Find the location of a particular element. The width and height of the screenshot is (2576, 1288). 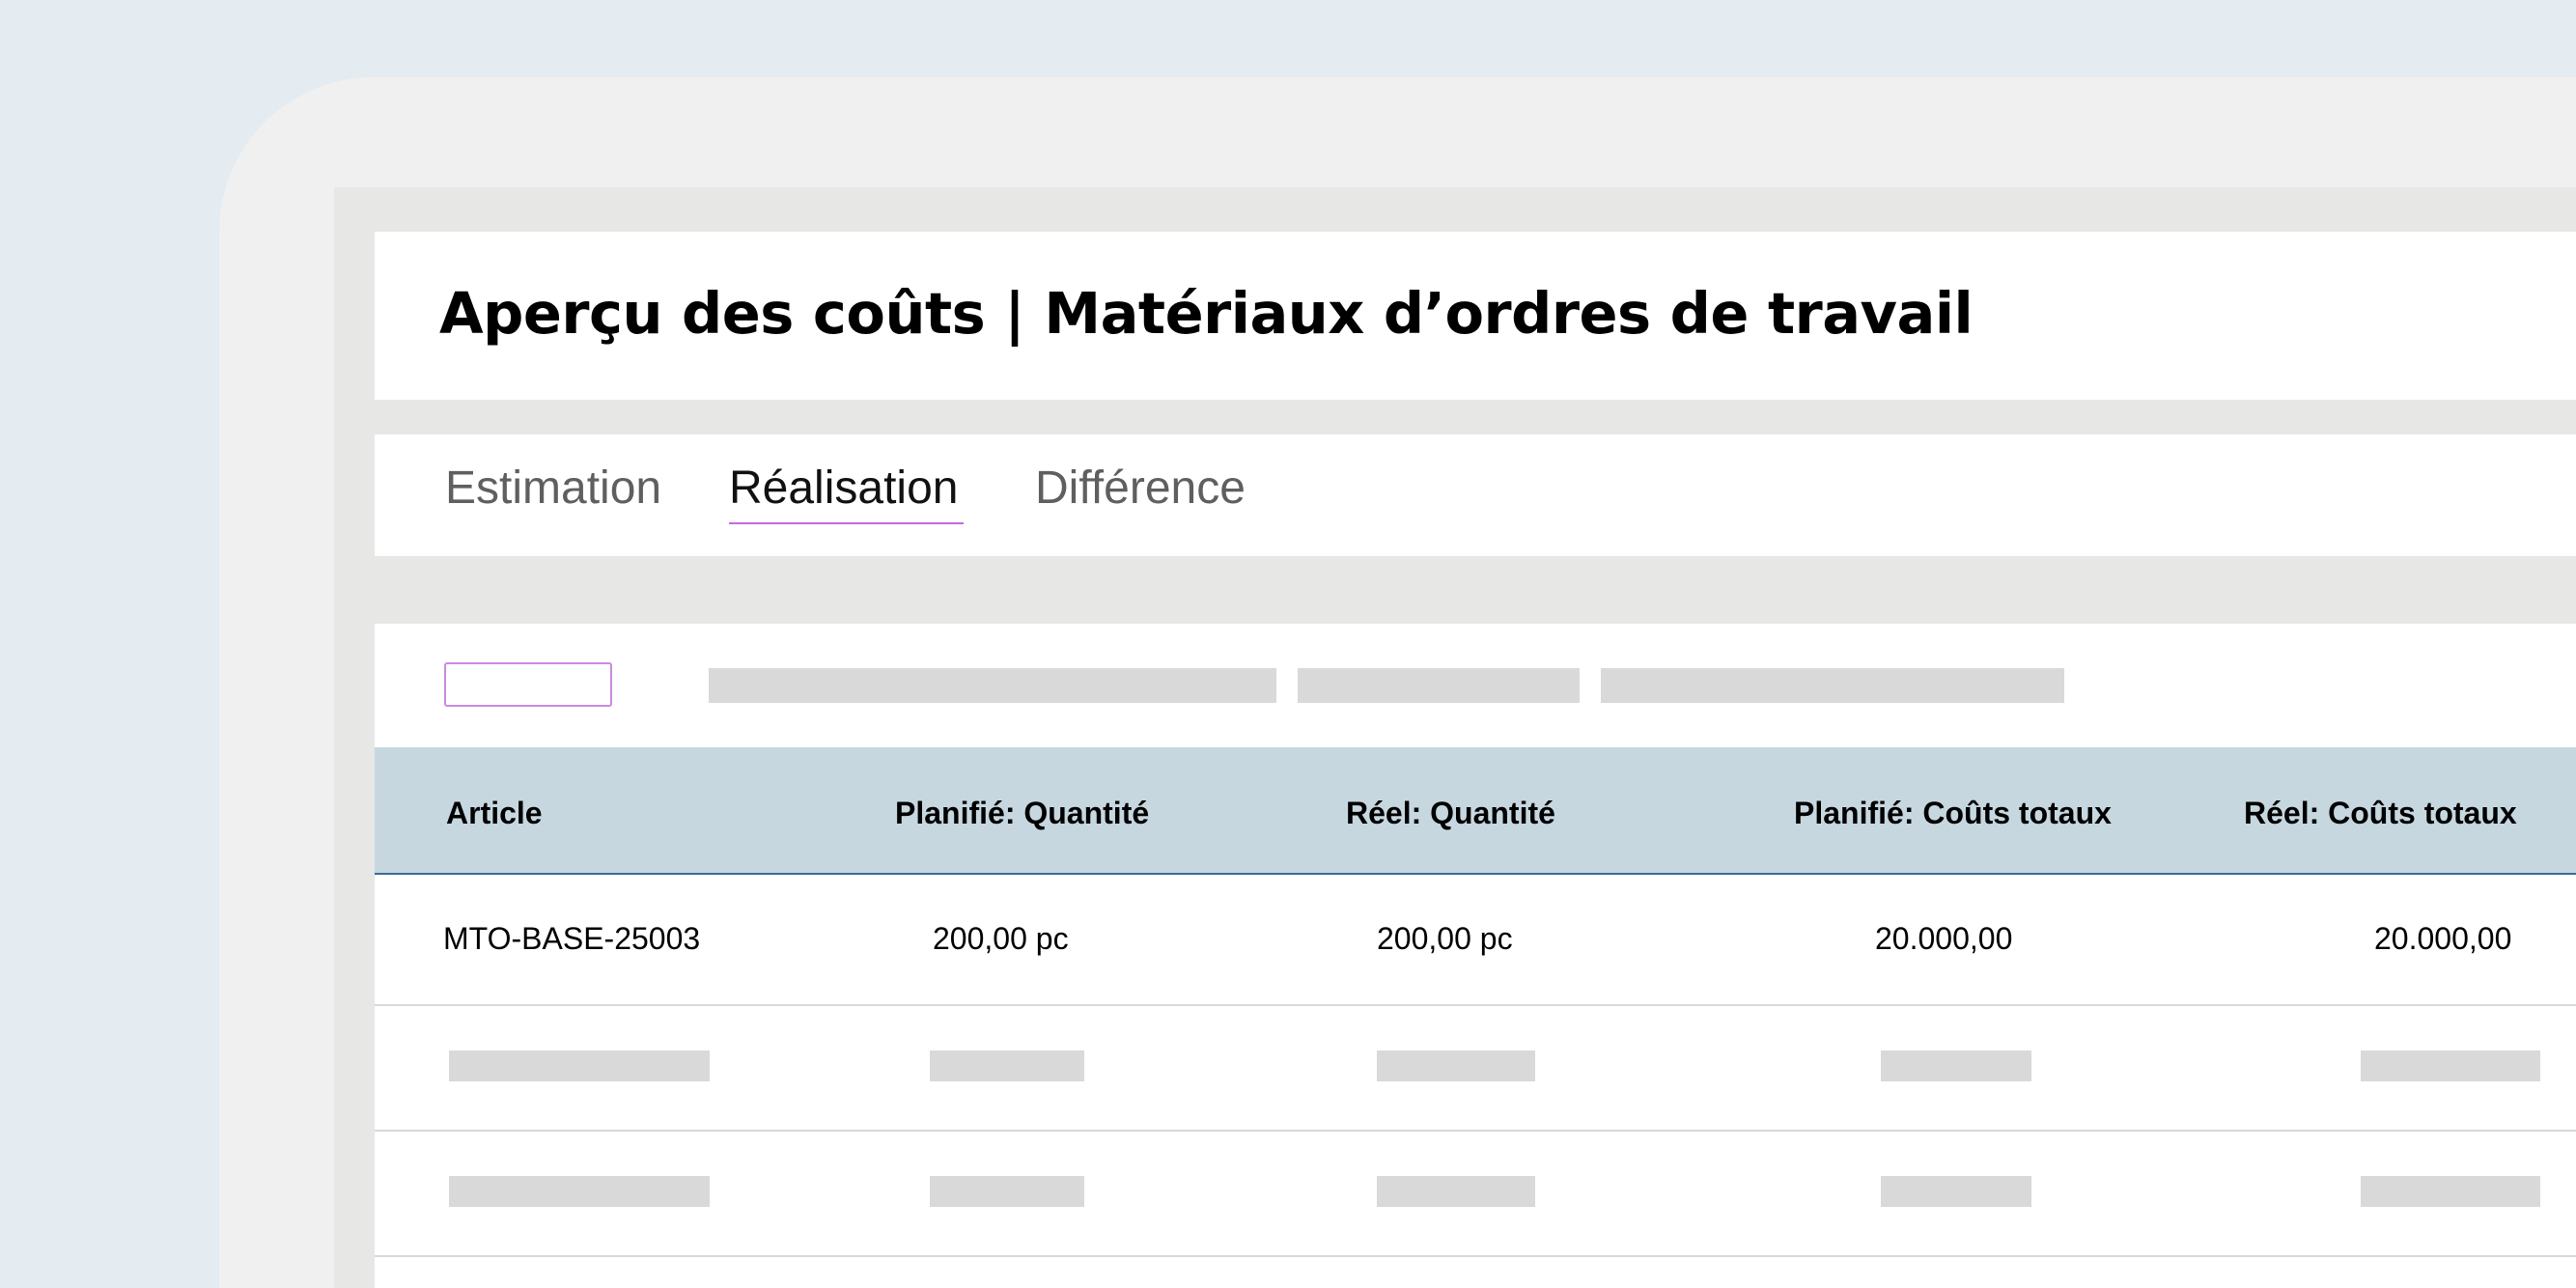

filter-input is located at coordinates (528, 685).